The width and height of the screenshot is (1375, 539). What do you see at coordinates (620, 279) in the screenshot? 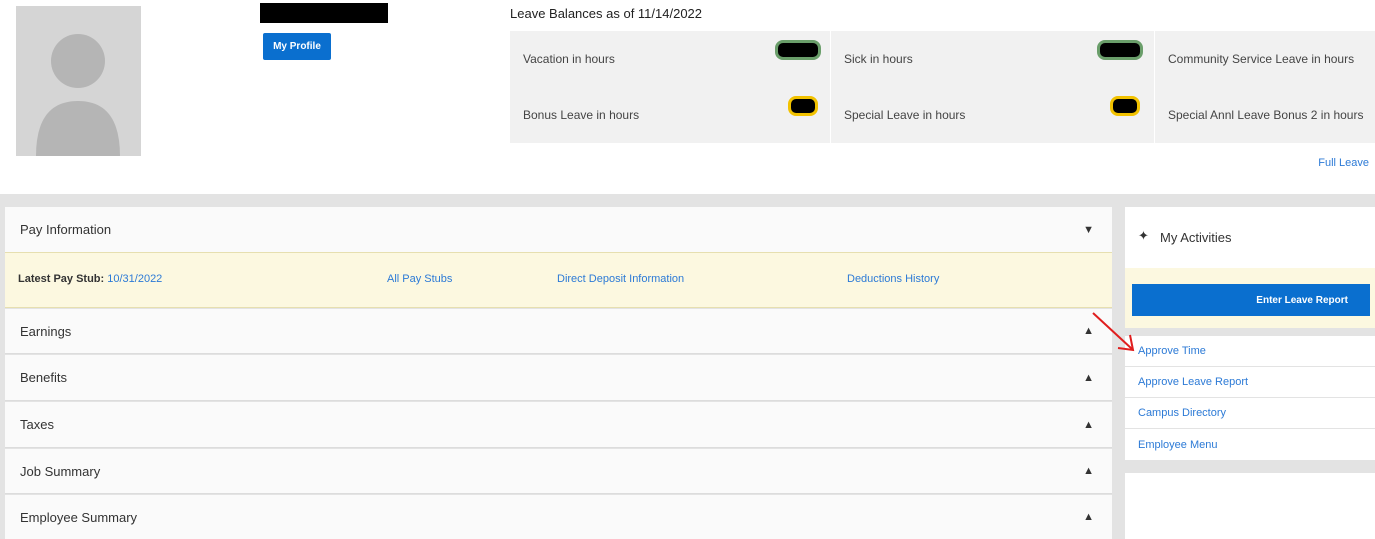
I see `direct-deposit-link: Direct Deposit Information` at bounding box center [620, 279].